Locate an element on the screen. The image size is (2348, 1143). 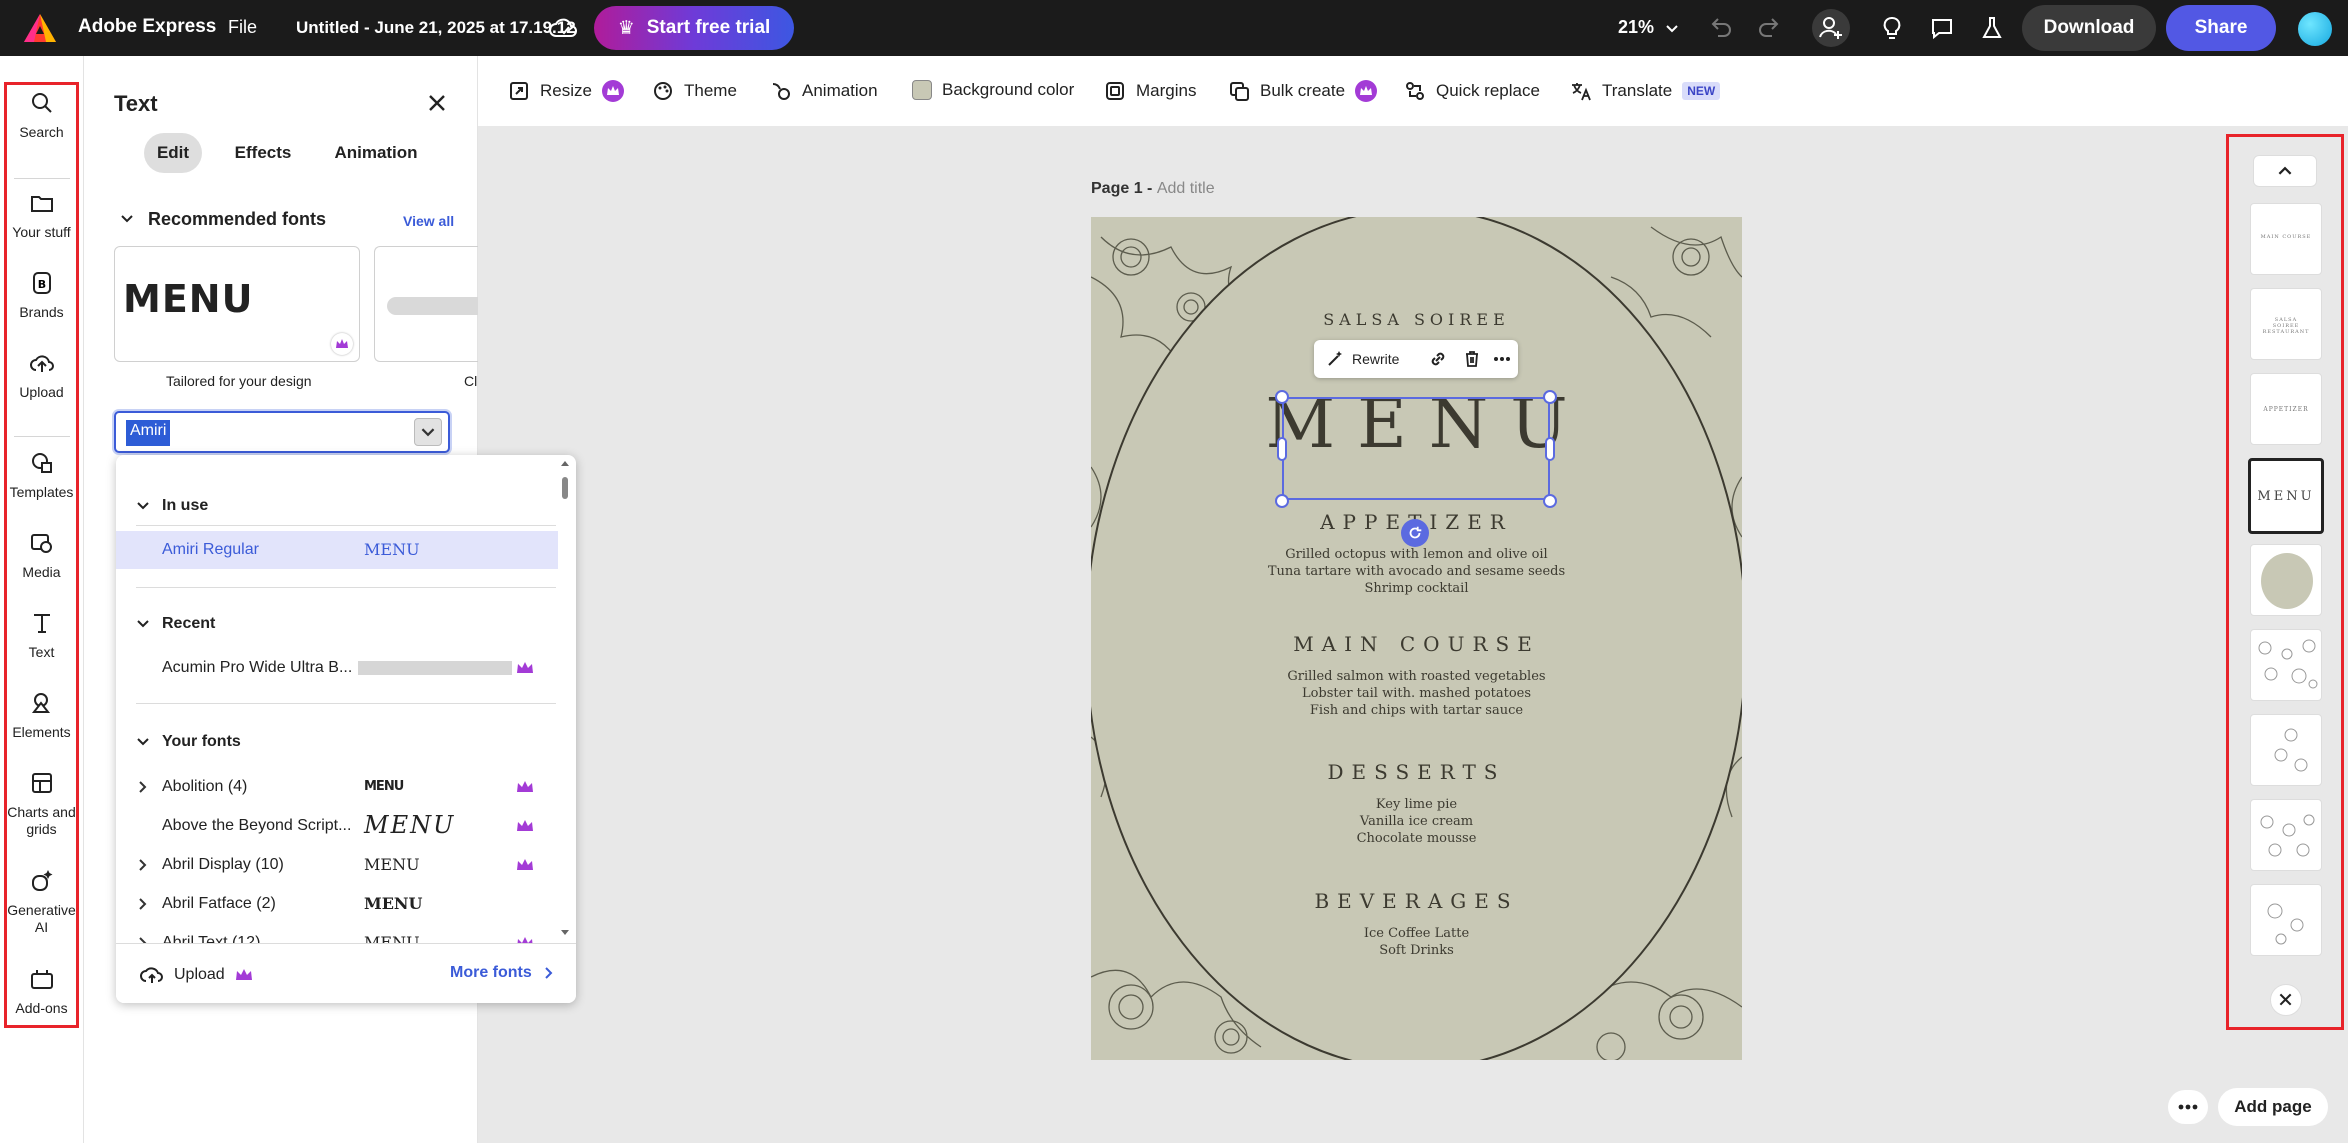
in-use-header: In use is located at coordinates (172, 506).